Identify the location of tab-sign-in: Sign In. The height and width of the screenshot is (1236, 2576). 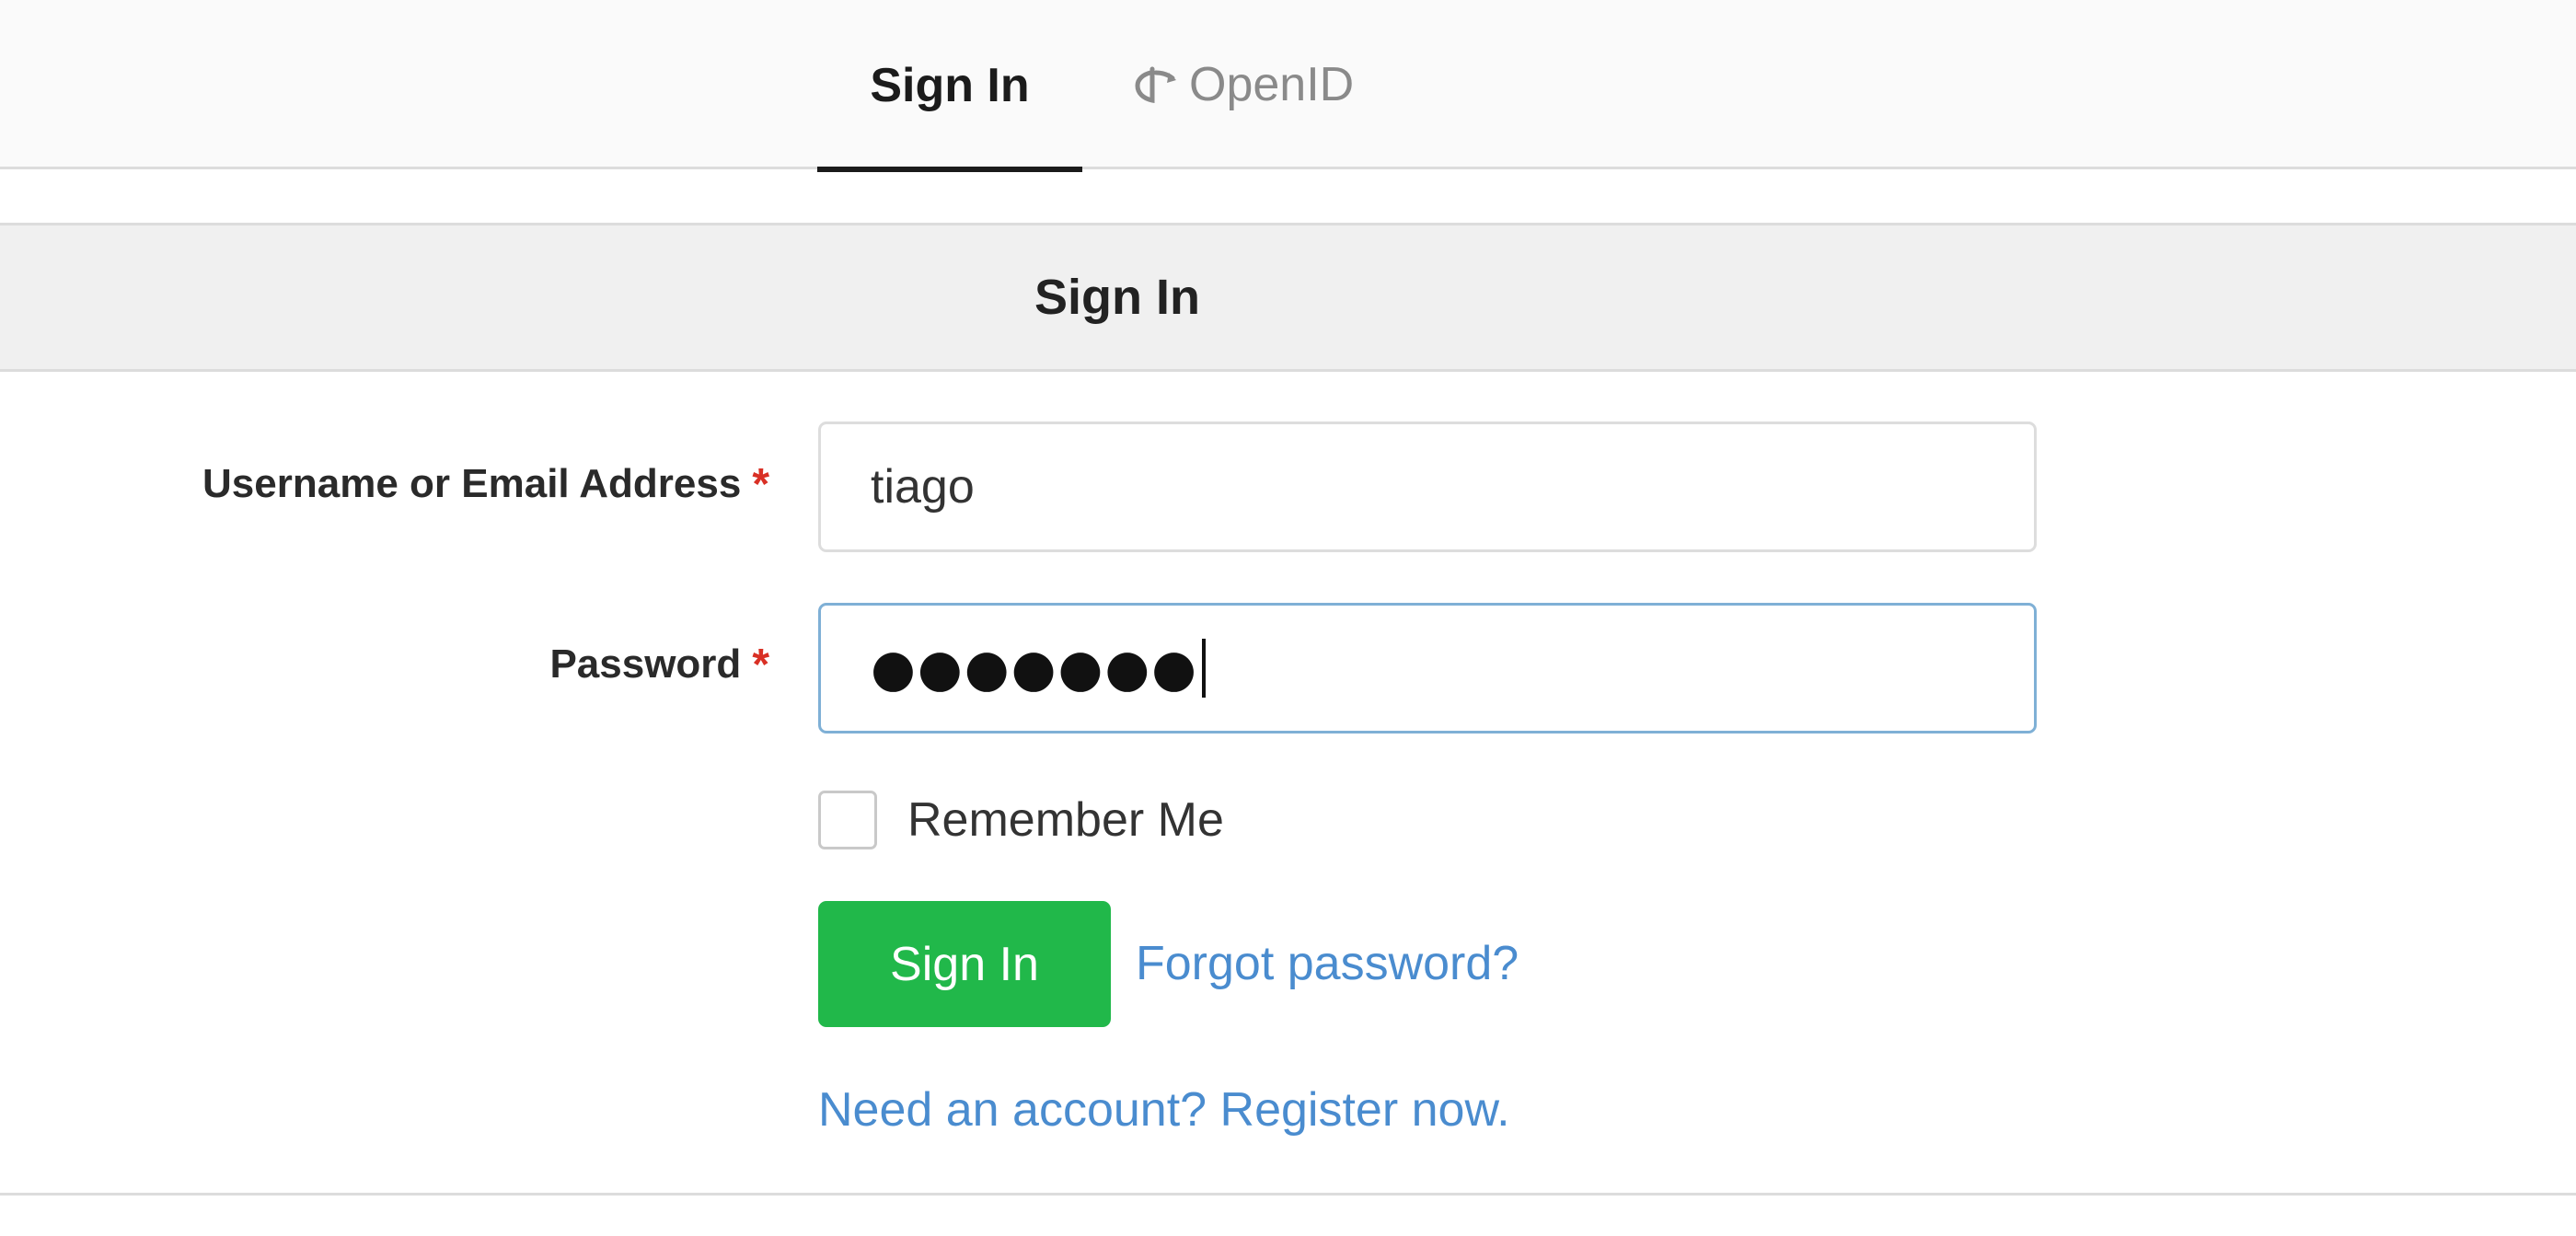
(950, 86).